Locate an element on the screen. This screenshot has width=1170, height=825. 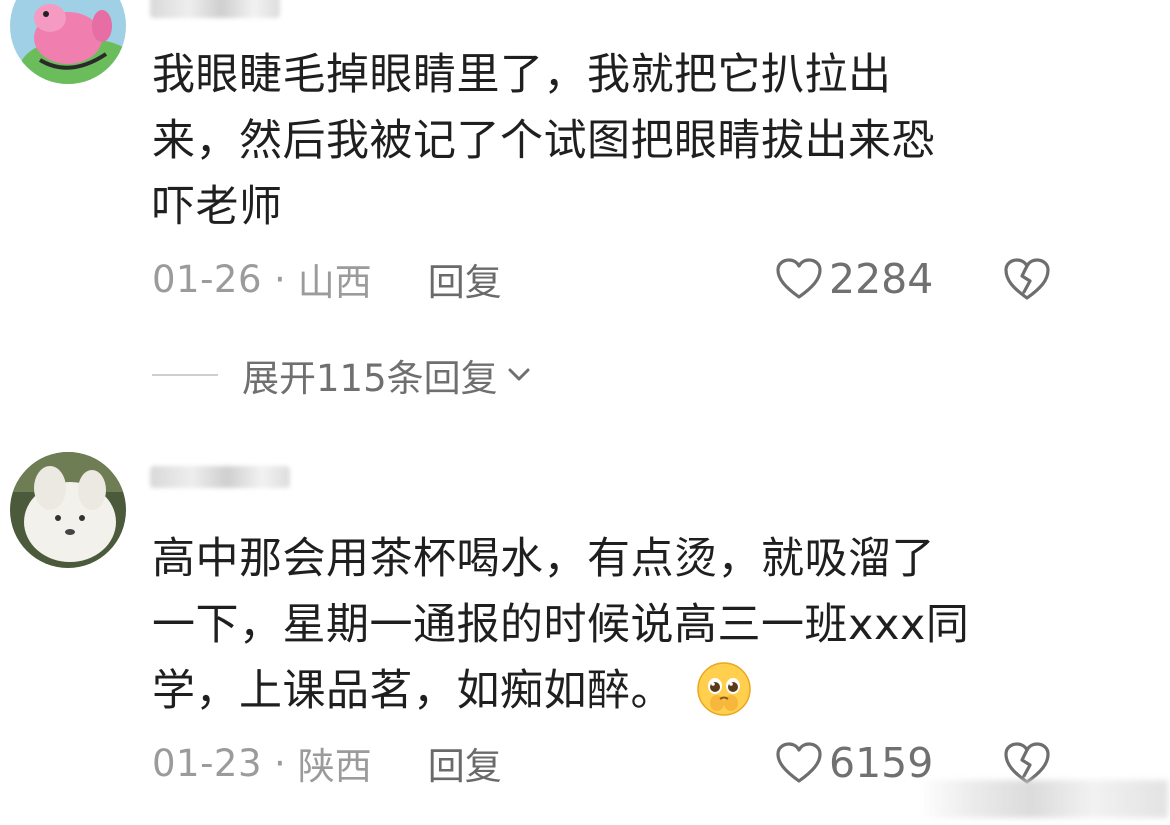
expand-replies-button: 展开115条回复 is located at coordinates (388, 375).